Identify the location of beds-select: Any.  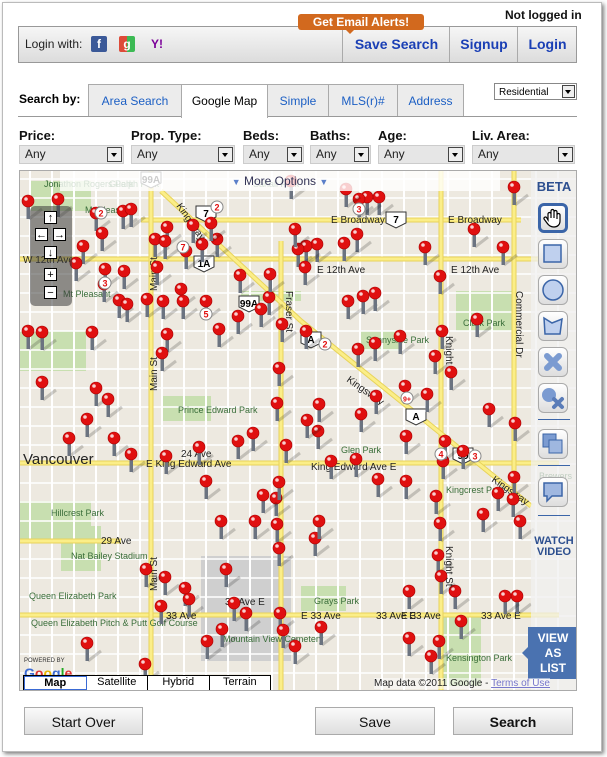
(273, 154).